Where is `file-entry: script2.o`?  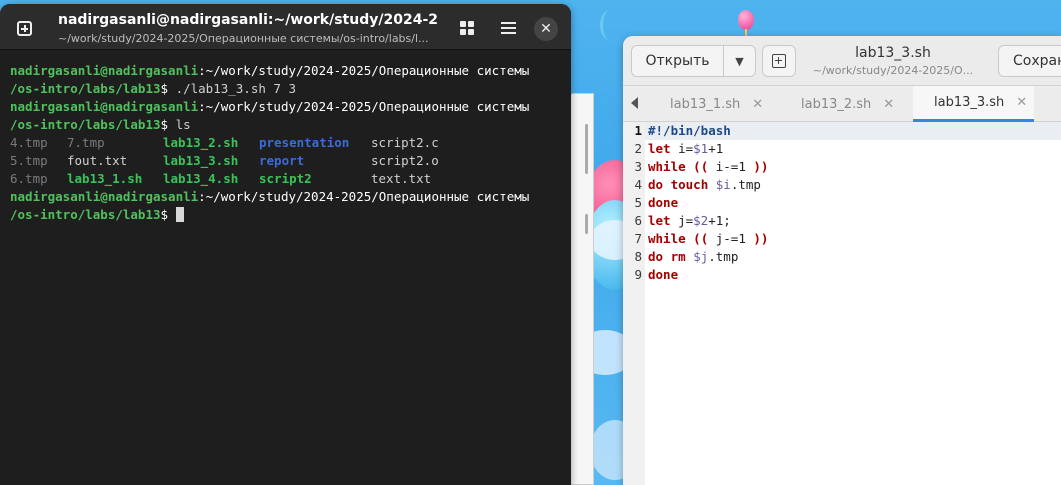 file-entry: script2.o is located at coordinates (405, 160).